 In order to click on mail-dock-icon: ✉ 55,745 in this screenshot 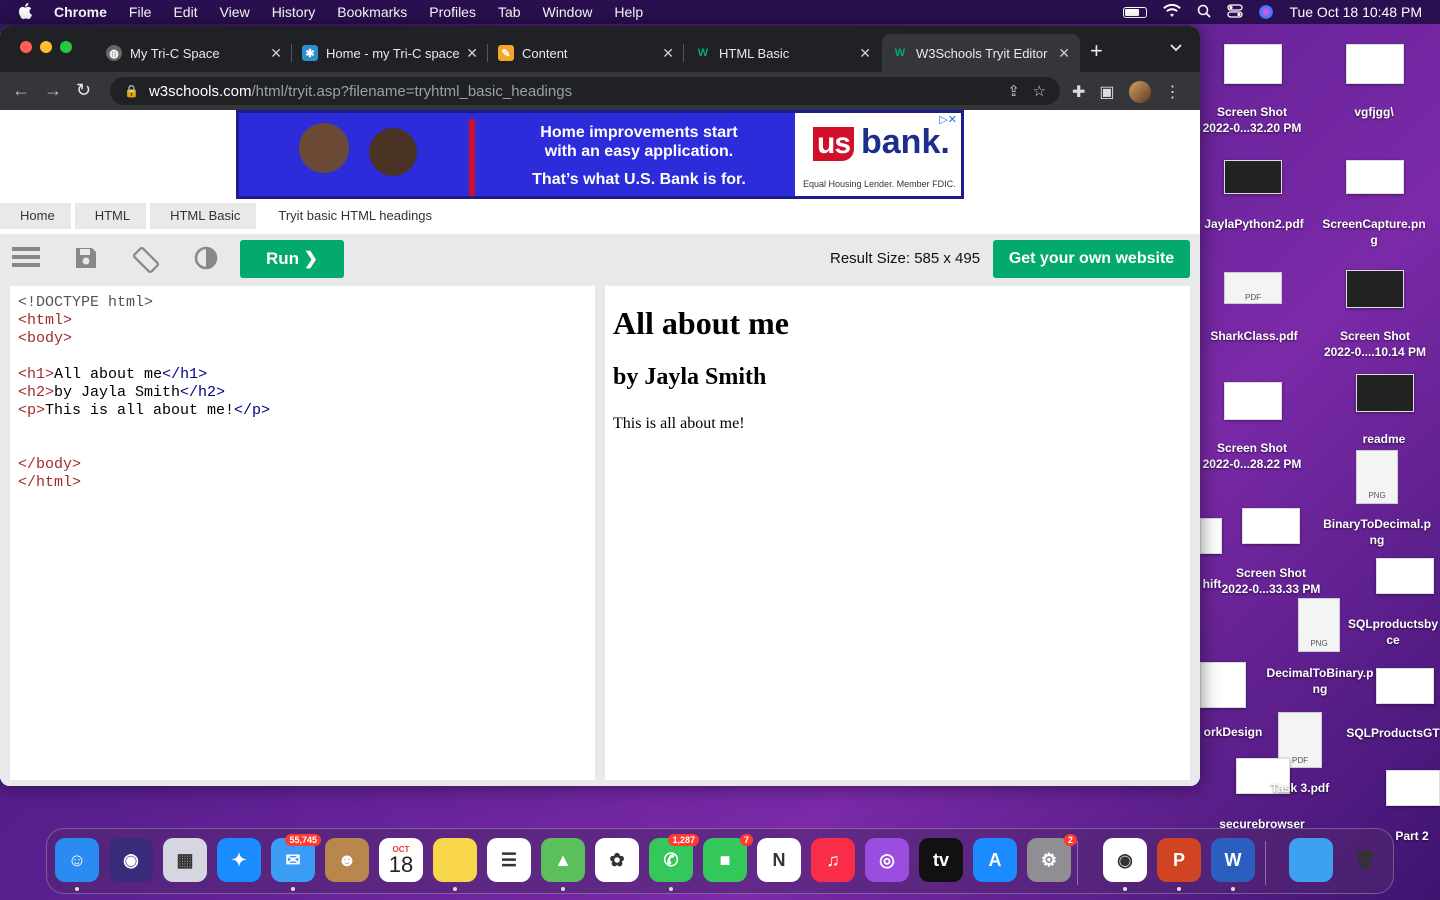, I will do `click(296, 862)`.